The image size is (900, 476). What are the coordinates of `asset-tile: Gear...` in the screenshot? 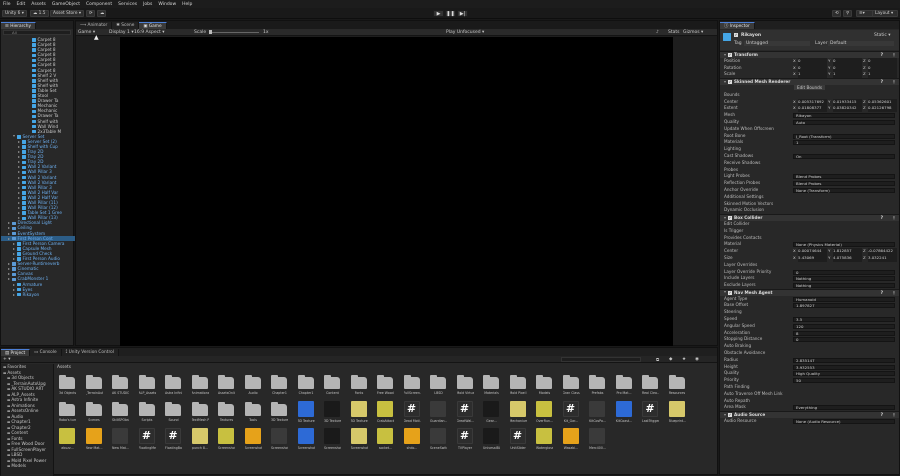 It's located at (491, 412).